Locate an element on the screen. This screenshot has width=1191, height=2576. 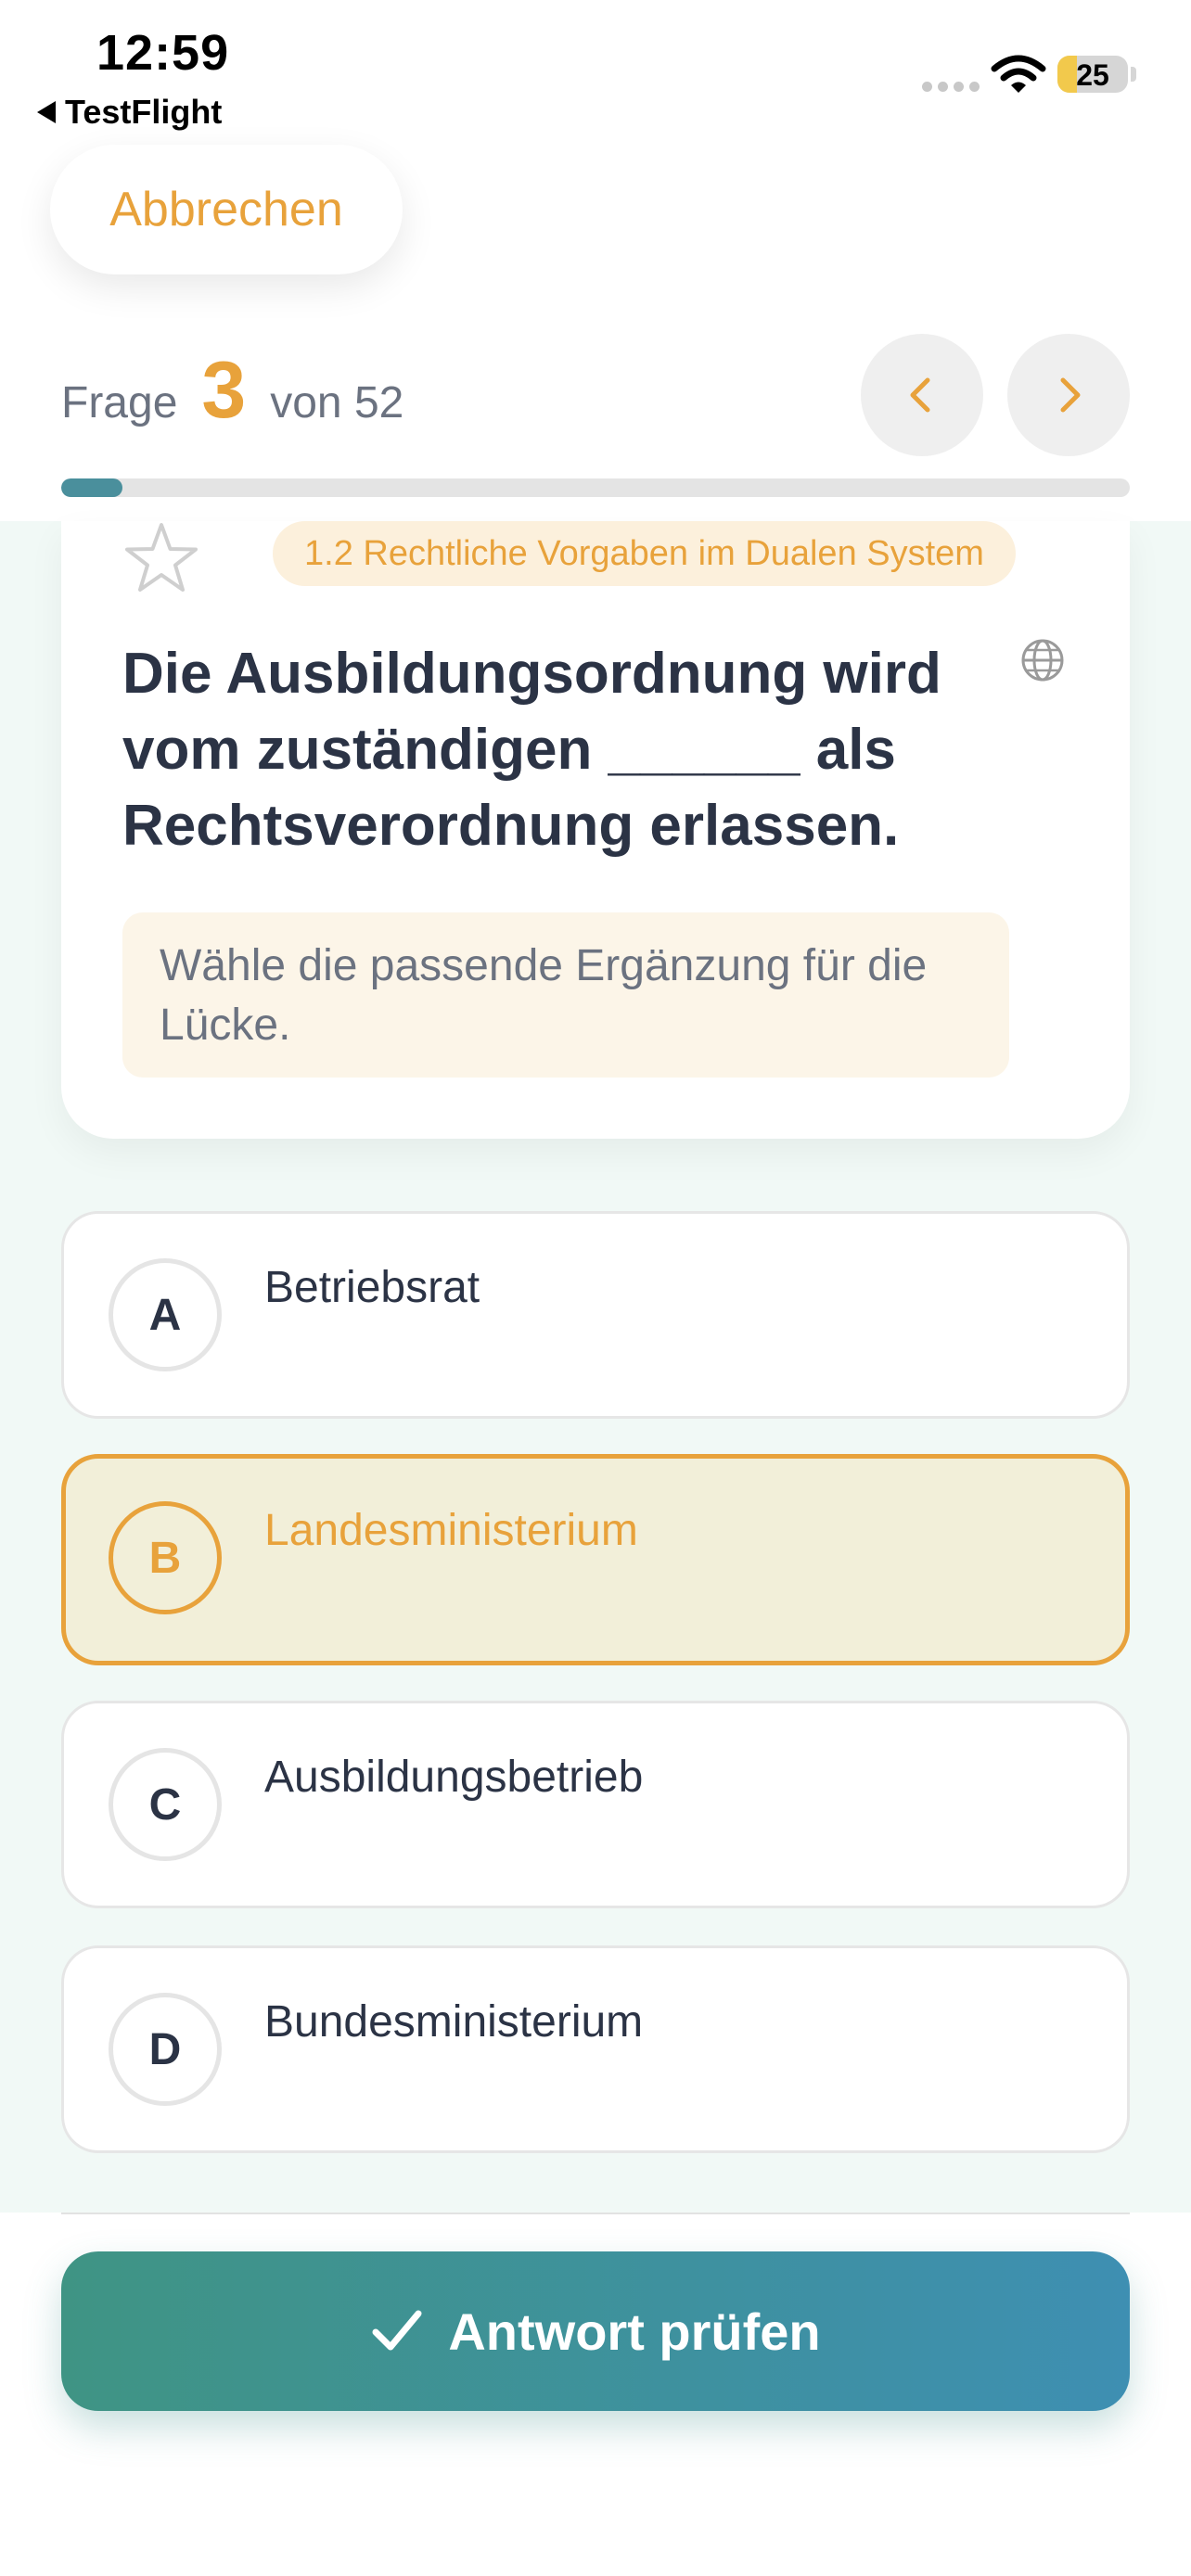
star-outline-icon is located at coordinates (161, 556).